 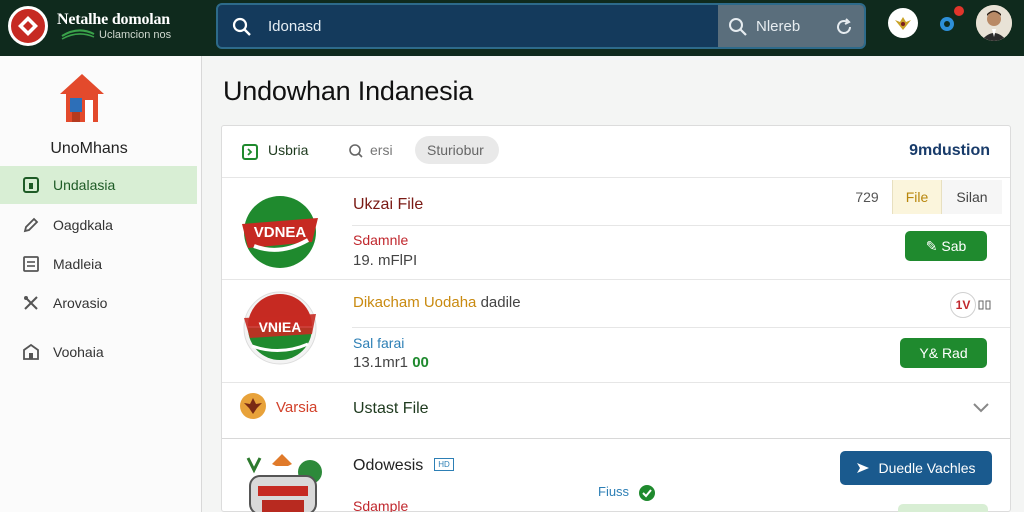 What do you see at coordinates (927, 468) in the screenshot?
I see `download-button-label: Duedle Vachles` at bounding box center [927, 468].